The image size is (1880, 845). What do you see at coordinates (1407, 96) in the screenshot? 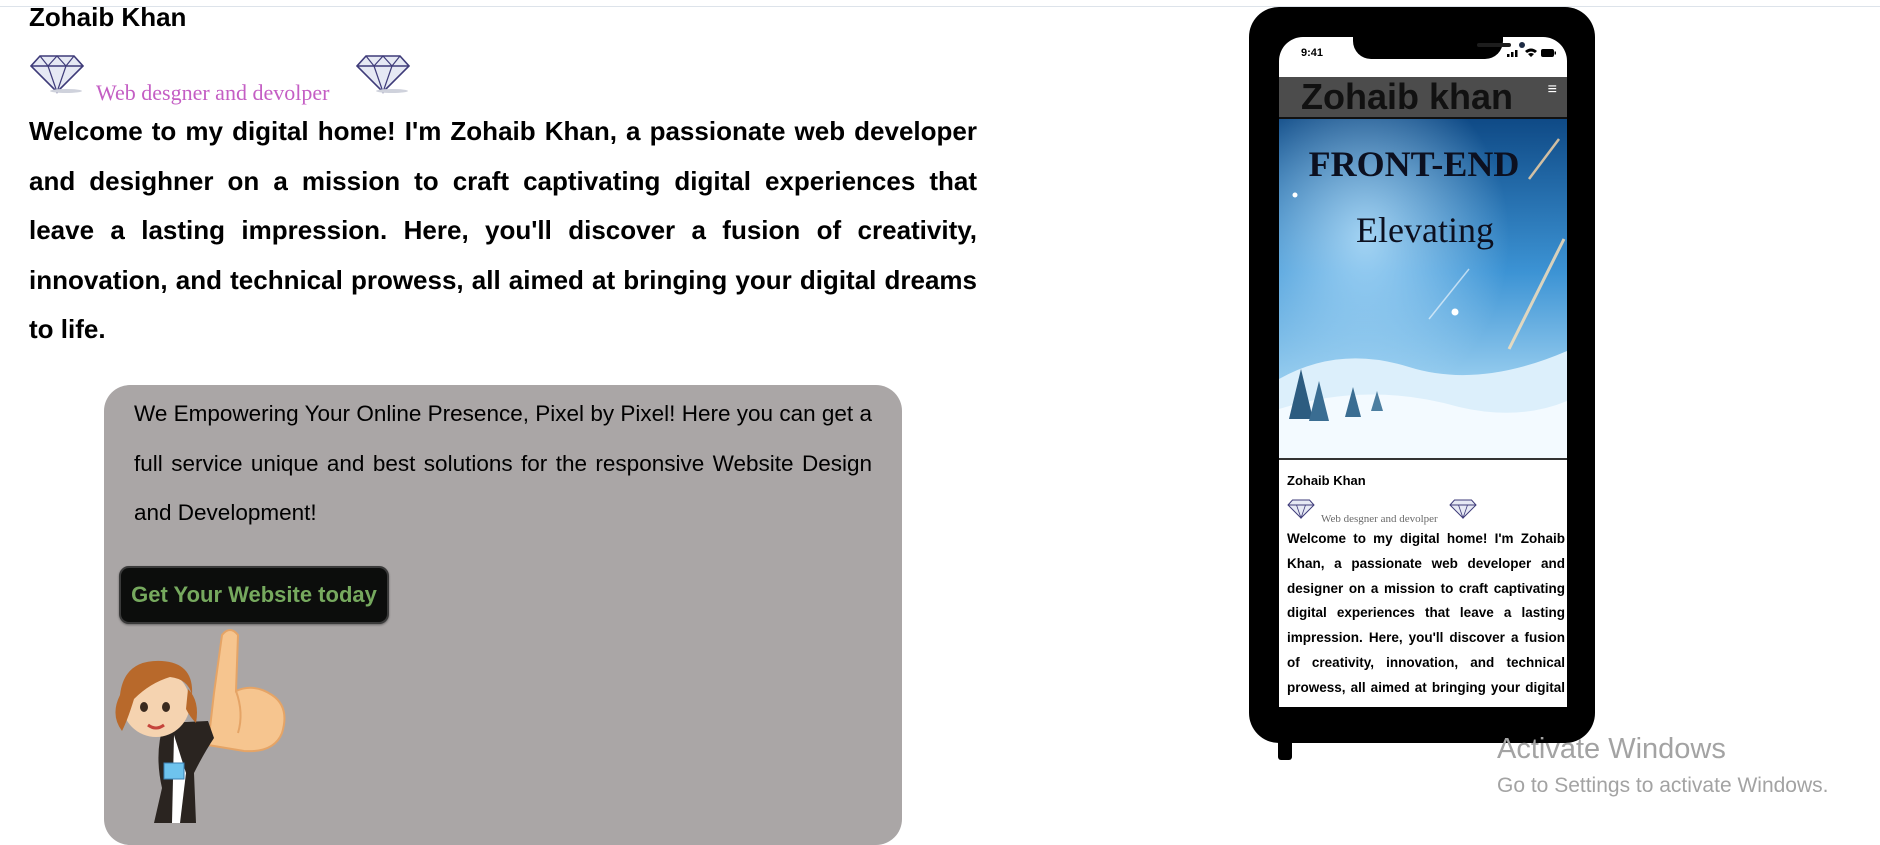
I see `mobile-nav-title: Zohaib khan` at bounding box center [1407, 96].